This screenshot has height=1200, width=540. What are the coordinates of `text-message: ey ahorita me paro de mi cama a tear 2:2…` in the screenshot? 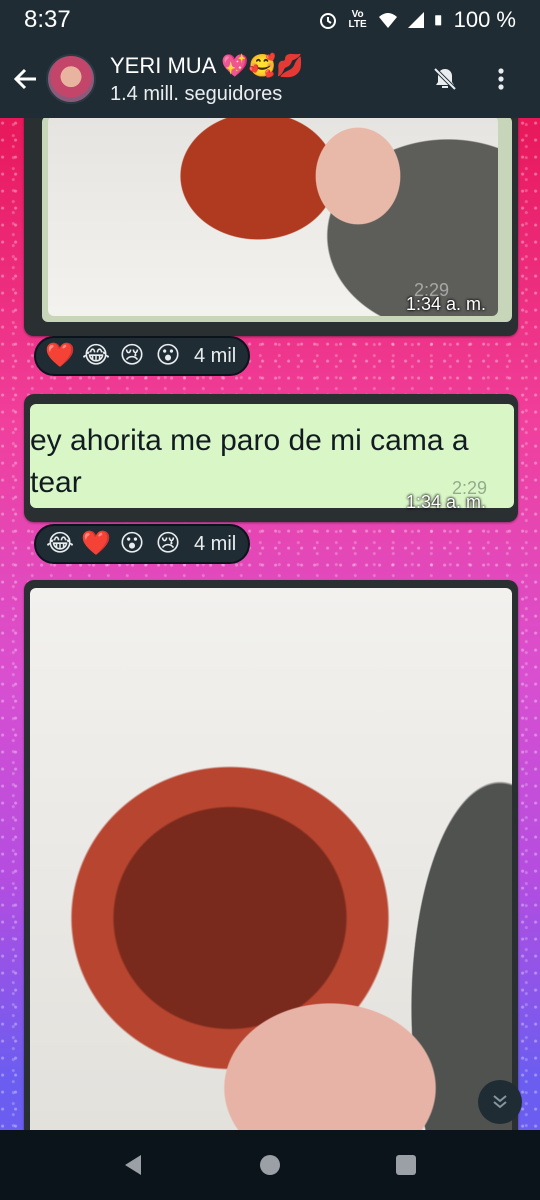 It's located at (271, 458).